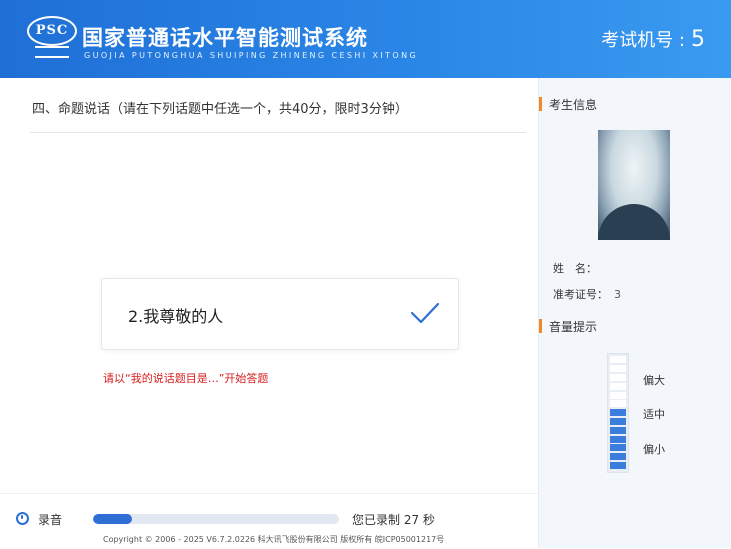 This screenshot has width=731, height=549. What do you see at coordinates (654, 414) in the screenshot?
I see `volume-level-mid: 适中` at bounding box center [654, 414].